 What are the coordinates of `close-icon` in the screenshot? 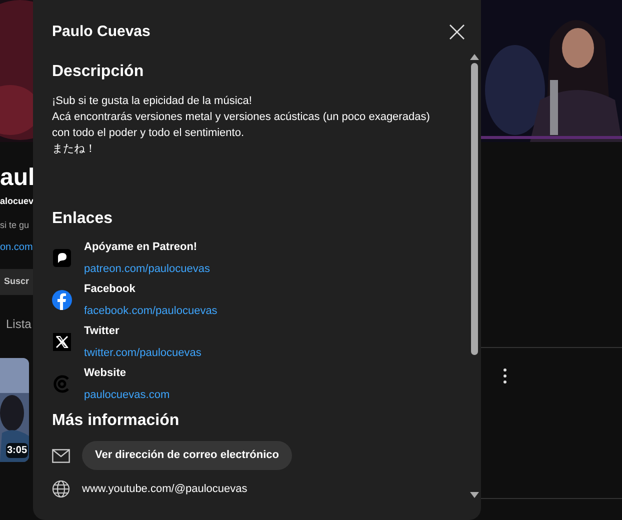 It's located at (457, 32).